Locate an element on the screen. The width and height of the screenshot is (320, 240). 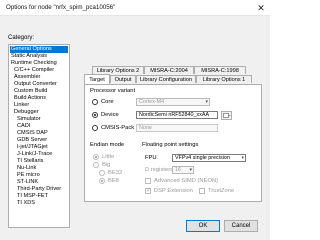
category-item: TI XDS is located at coordinates (39, 203).